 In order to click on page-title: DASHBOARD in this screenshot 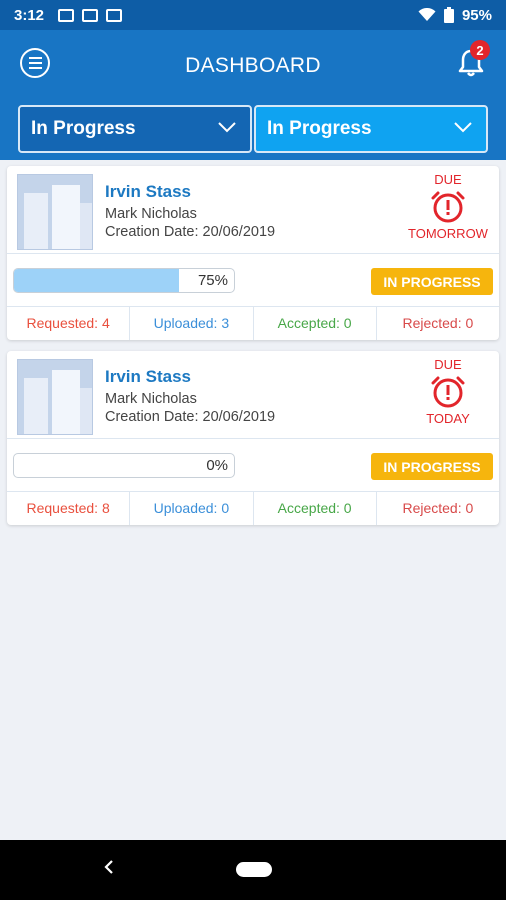, I will do `click(253, 65)`.